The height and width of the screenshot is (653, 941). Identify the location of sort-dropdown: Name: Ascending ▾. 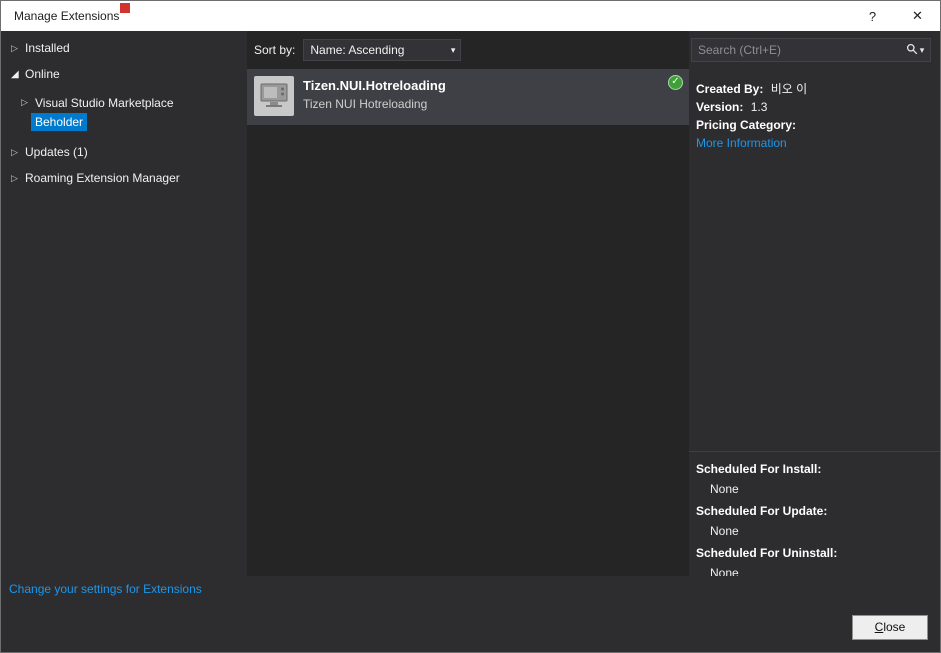
(382, 50).